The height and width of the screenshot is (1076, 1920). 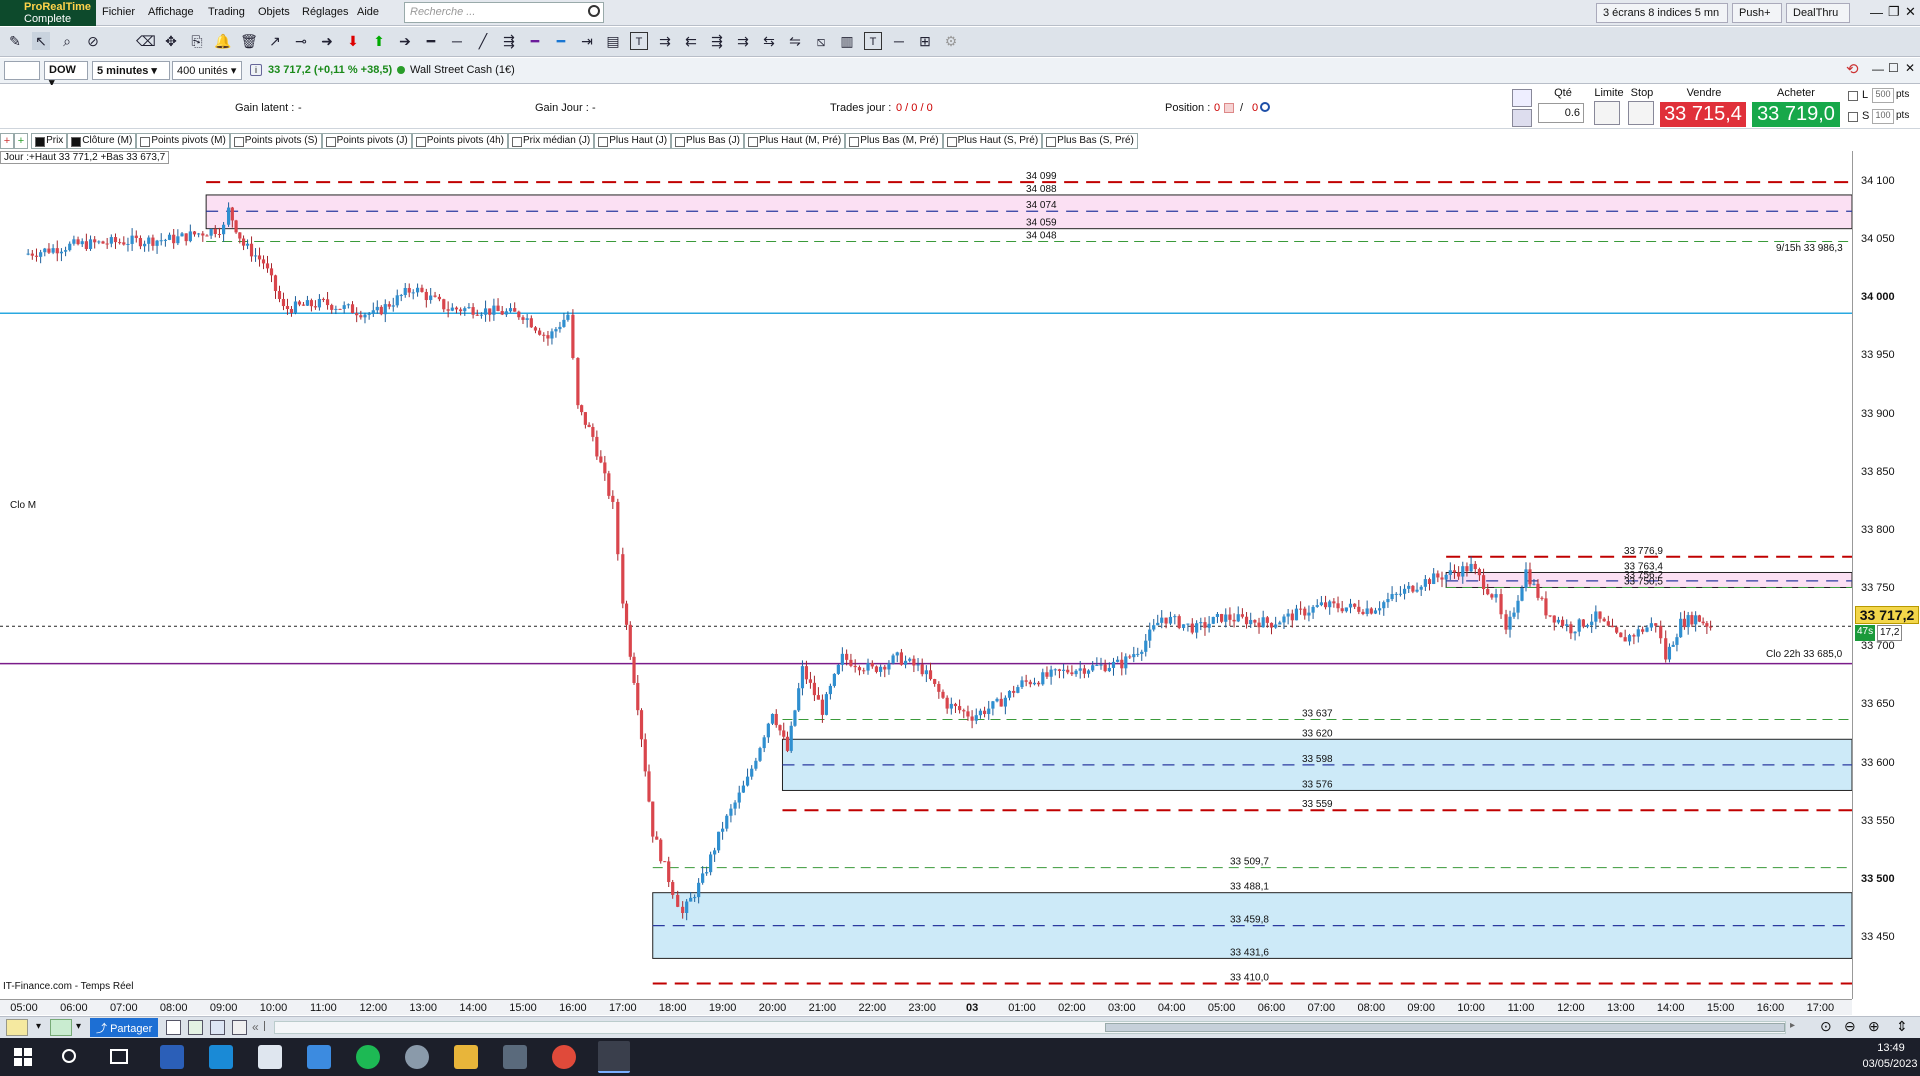 I want to click on ray-icon: ⇥, so click(x=587, y=41).